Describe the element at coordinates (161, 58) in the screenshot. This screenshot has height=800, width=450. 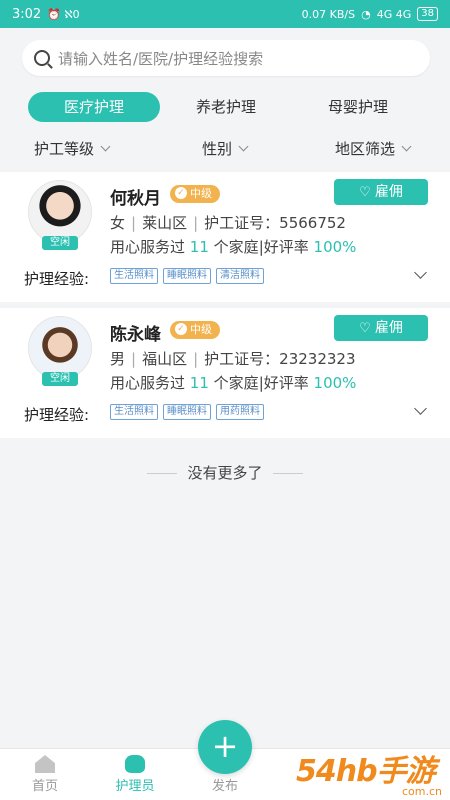
I see `search-placeholder: 请输入姓名/医院/护理经验搜索` at that location.